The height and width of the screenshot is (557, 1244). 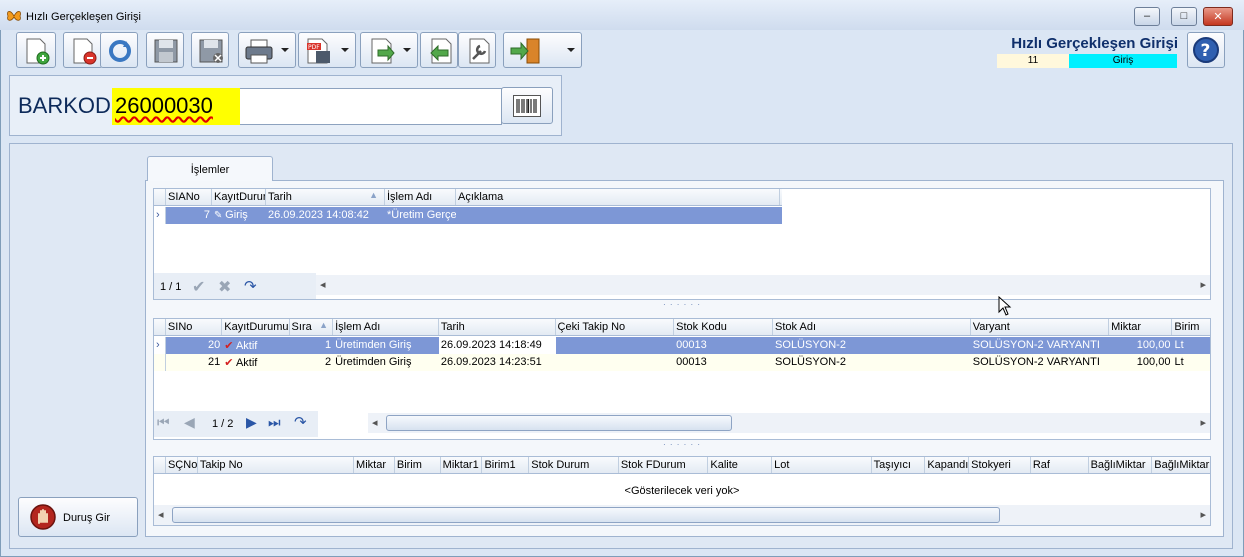 What do you see at coordinates (182, 465) in the screenshot?
I see `col-sc-no: SÇNo` at bounding box center [182, 465].